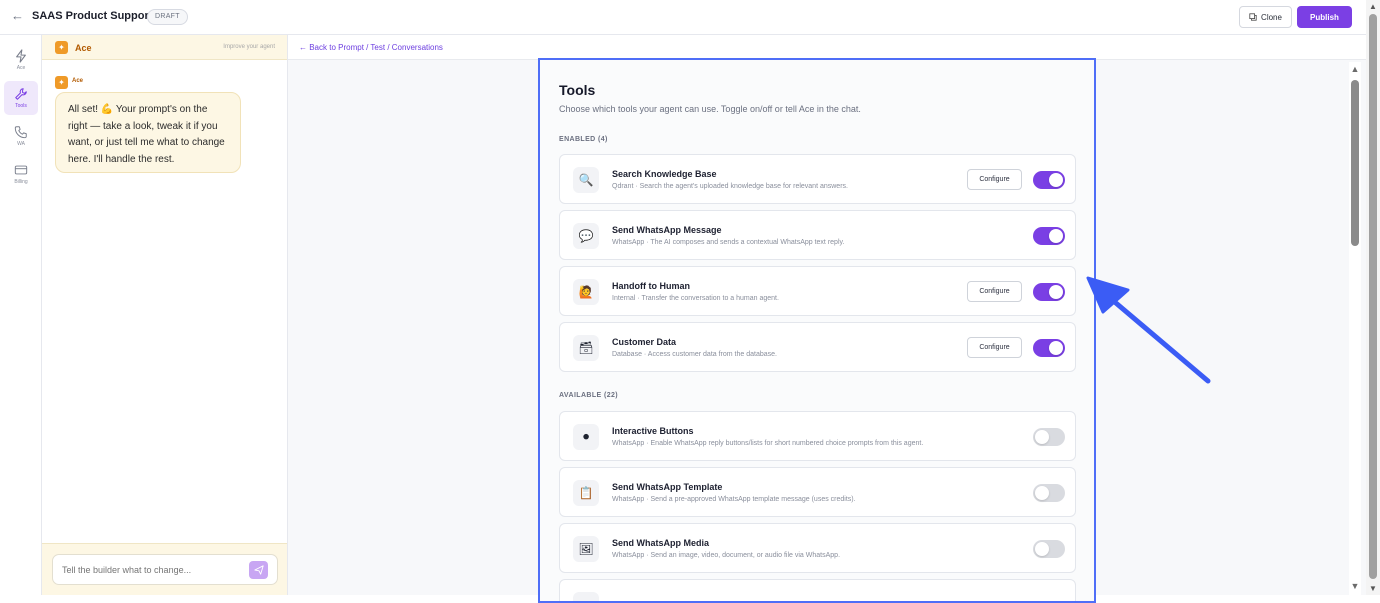 The height and width of the screenshot is (603, 1380). I want to click on page-title: Tools, so click(577, 90).